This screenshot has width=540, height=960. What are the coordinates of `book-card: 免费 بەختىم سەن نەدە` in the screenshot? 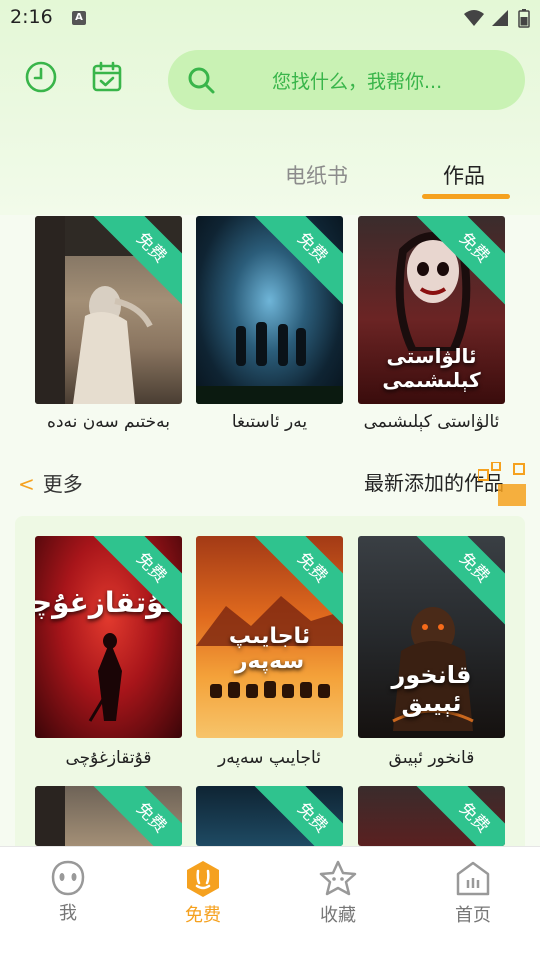 It's located at (108, 324).